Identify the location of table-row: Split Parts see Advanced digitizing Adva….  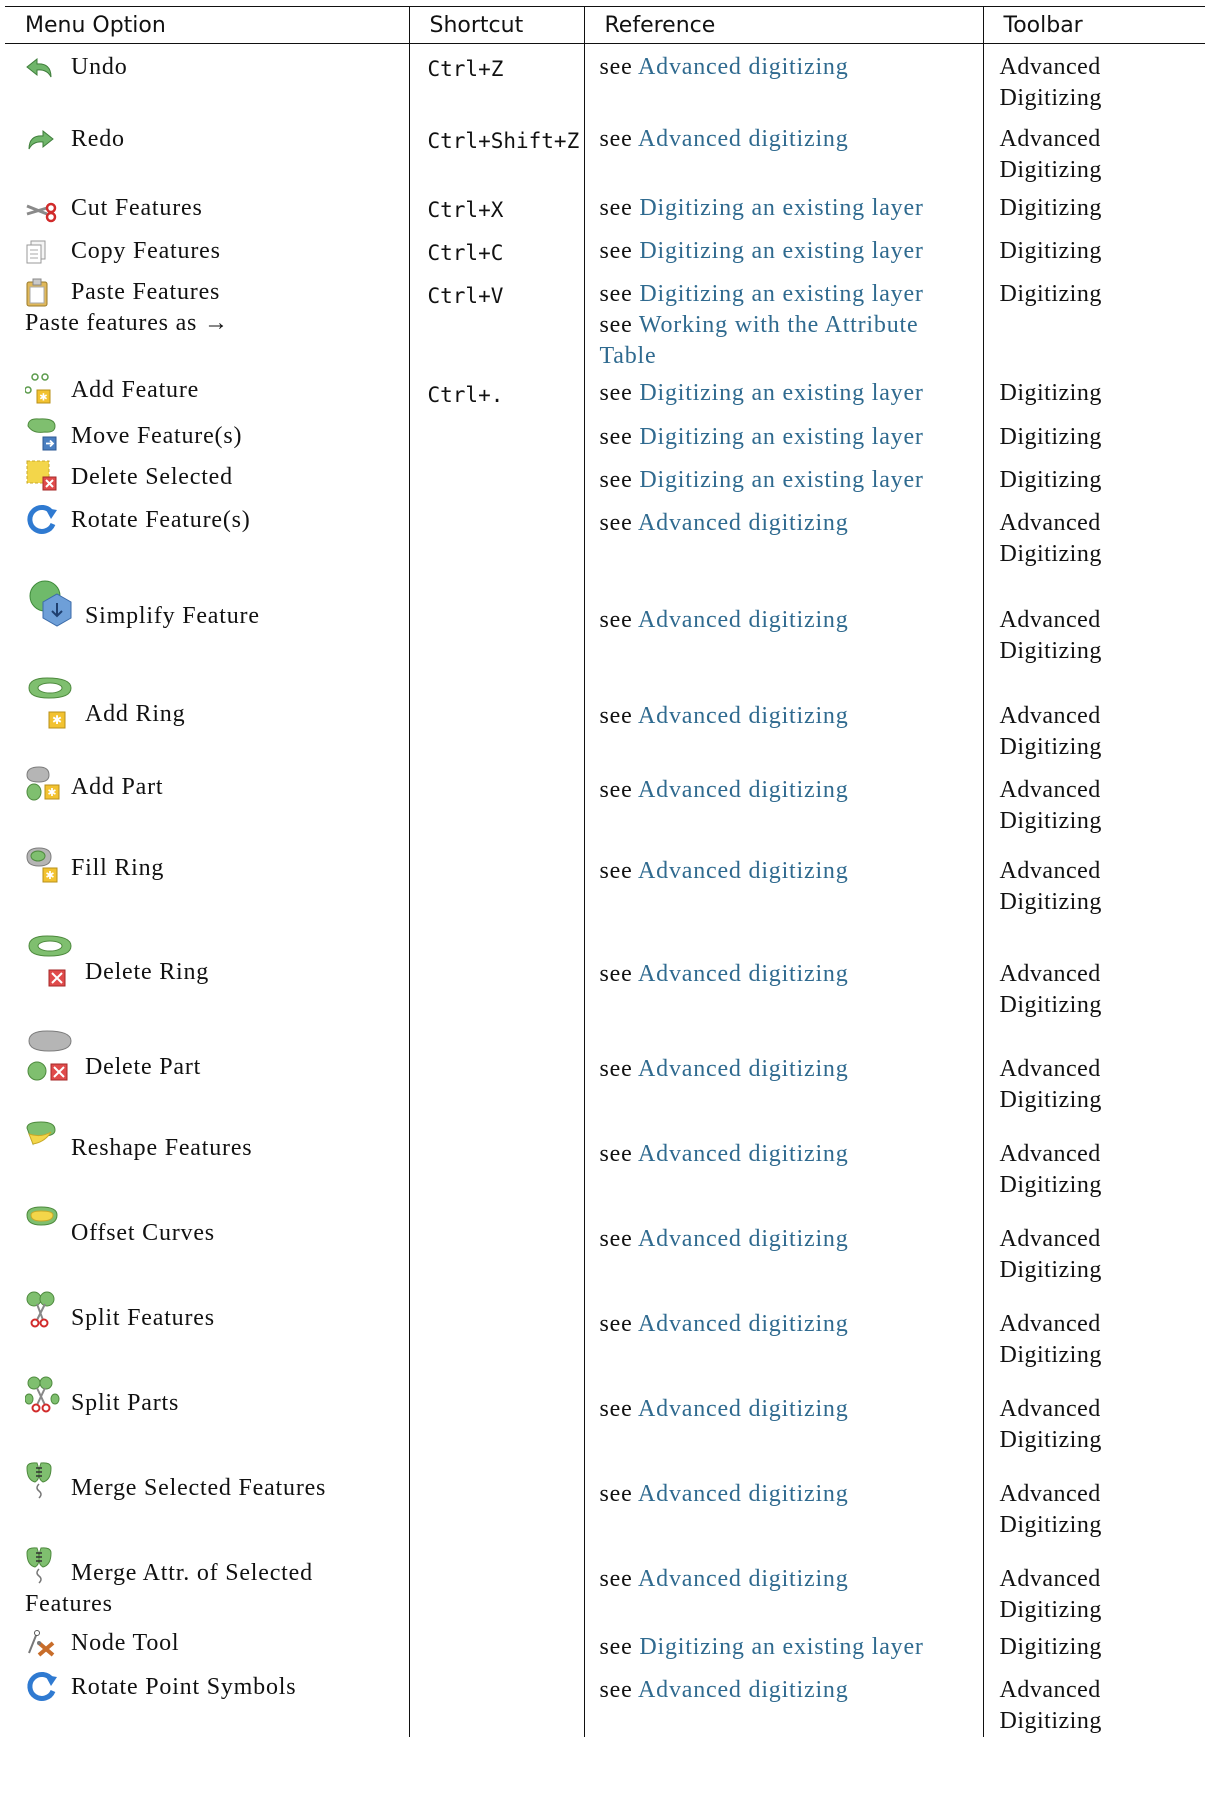
(605, 1413).